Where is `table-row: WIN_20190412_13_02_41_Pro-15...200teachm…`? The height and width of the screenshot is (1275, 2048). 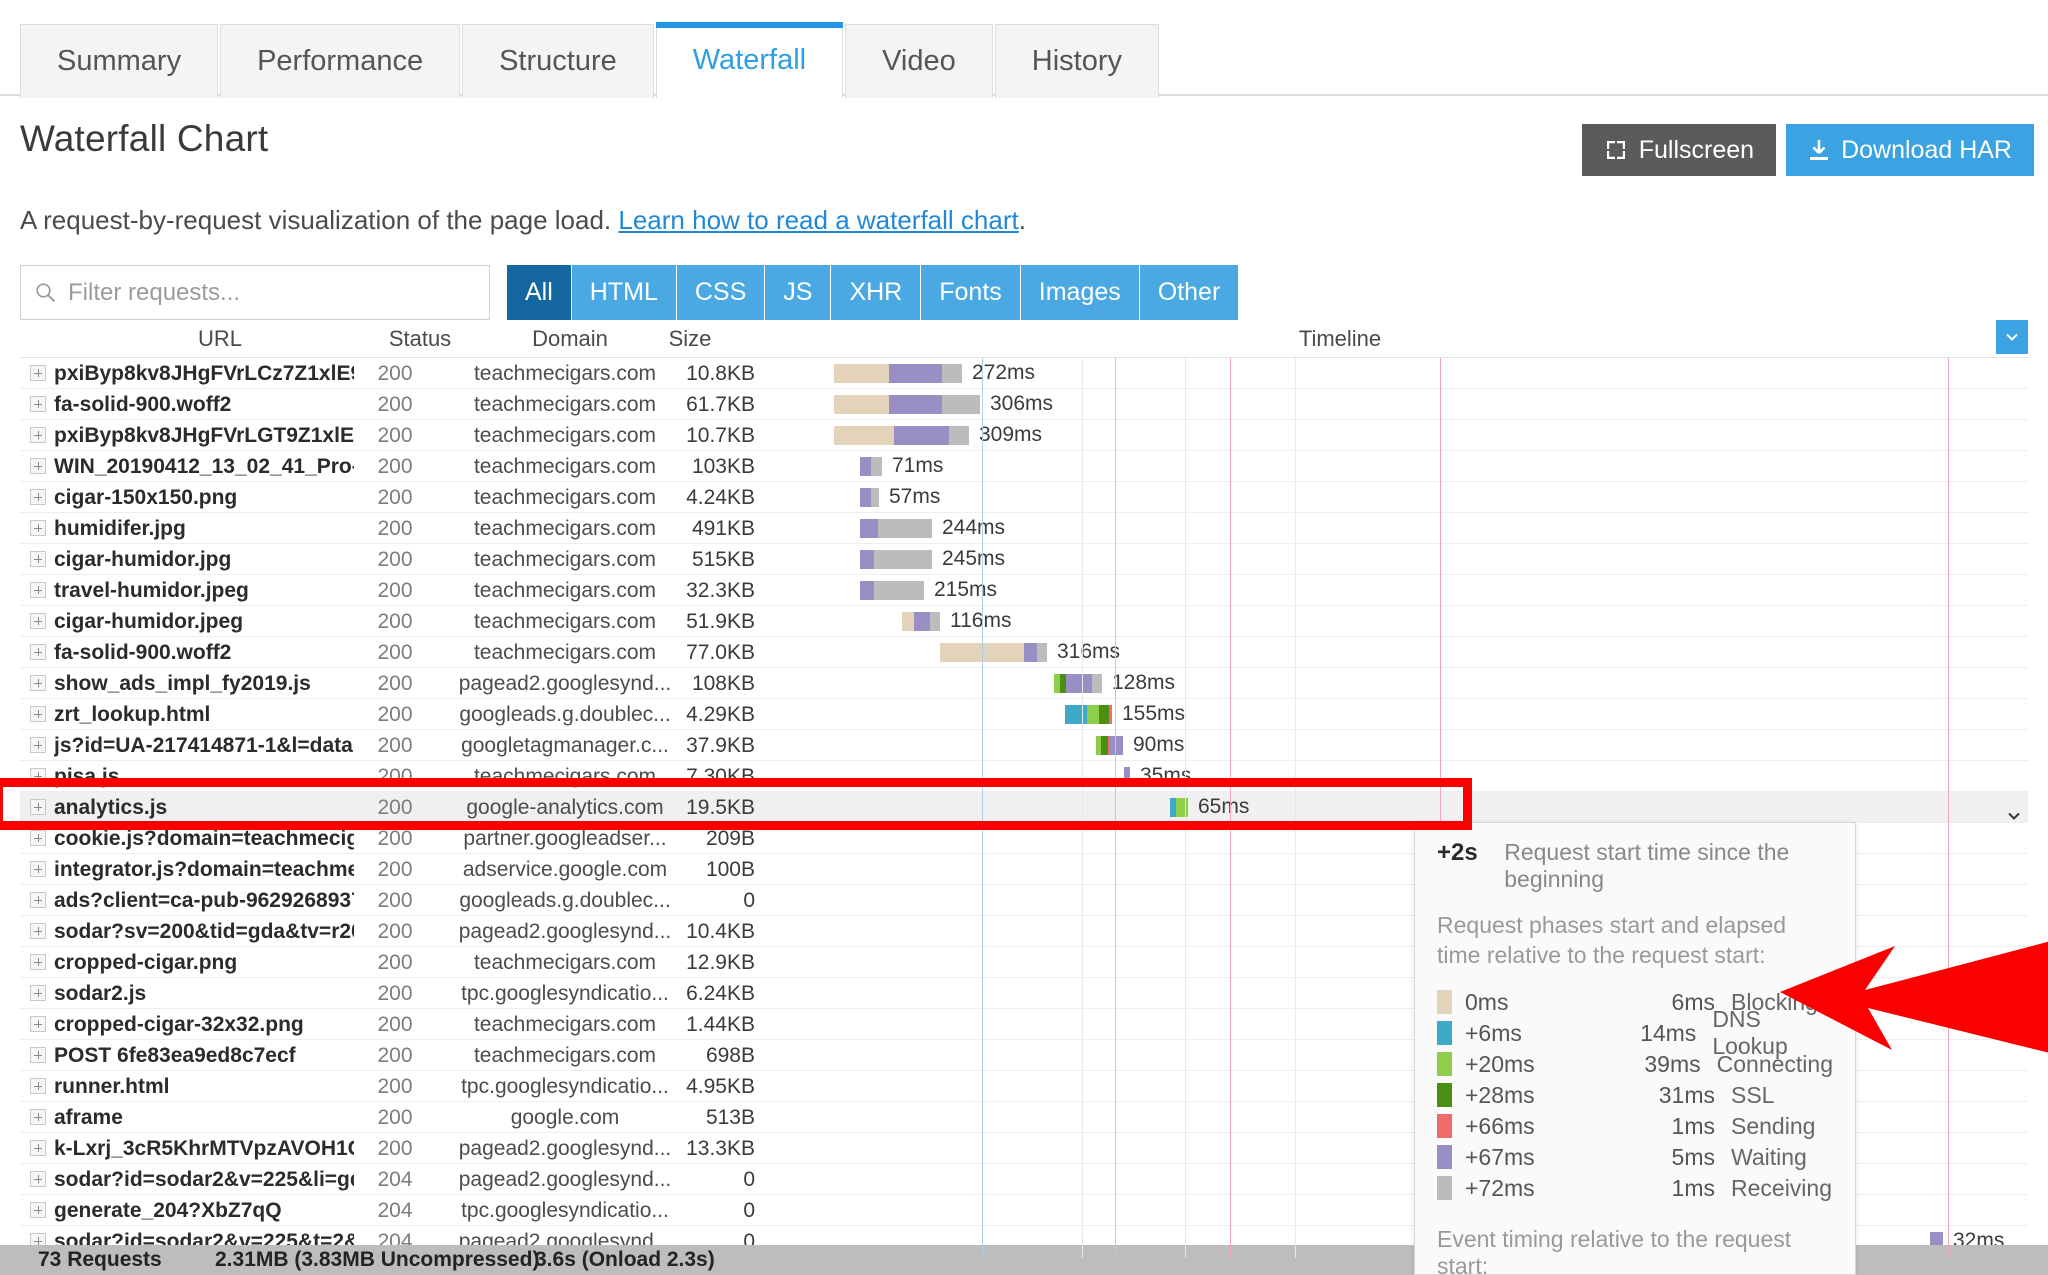
table-row: WIN_20190412_13_02_41_Pro-15...200teachm… is located at coordinates (1024, 466).